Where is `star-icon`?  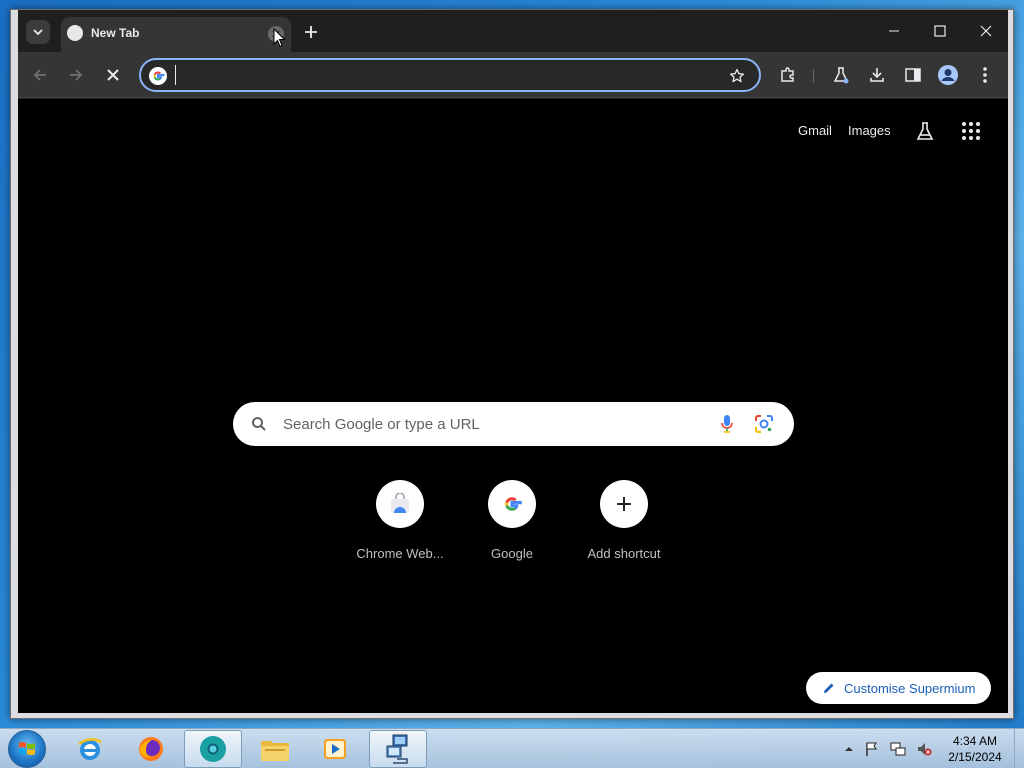 star-icon is located at coordinates (737, 75).